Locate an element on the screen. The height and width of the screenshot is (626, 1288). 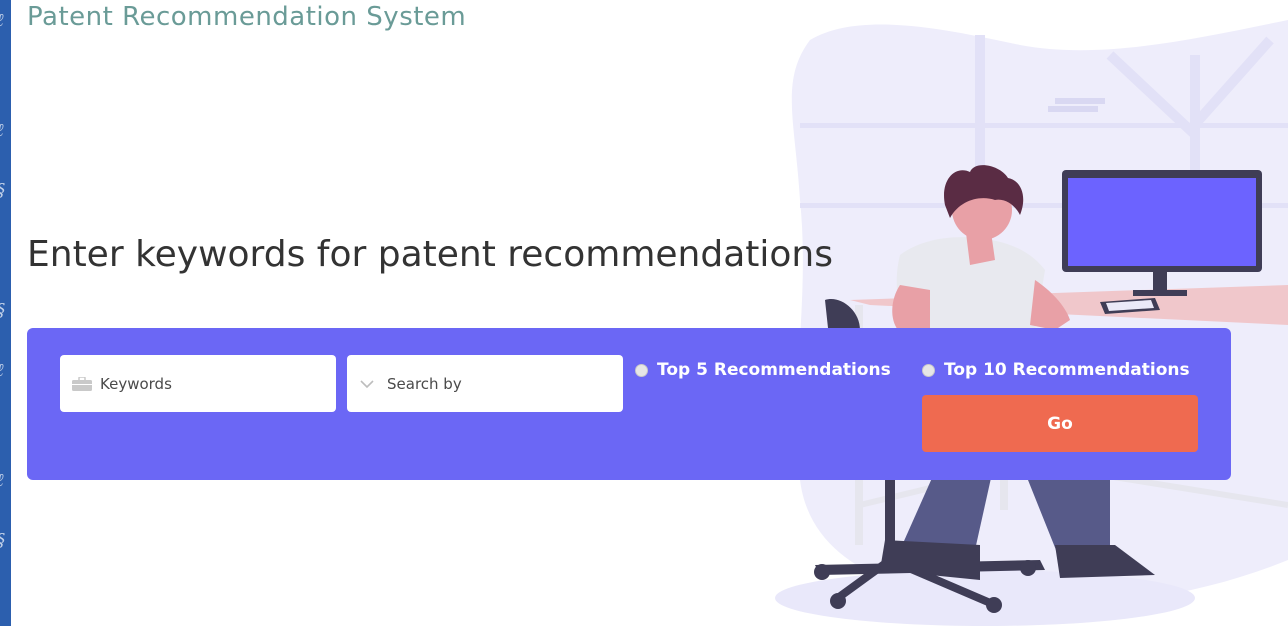
top10-radio-button is located at coordinates (928, 370).